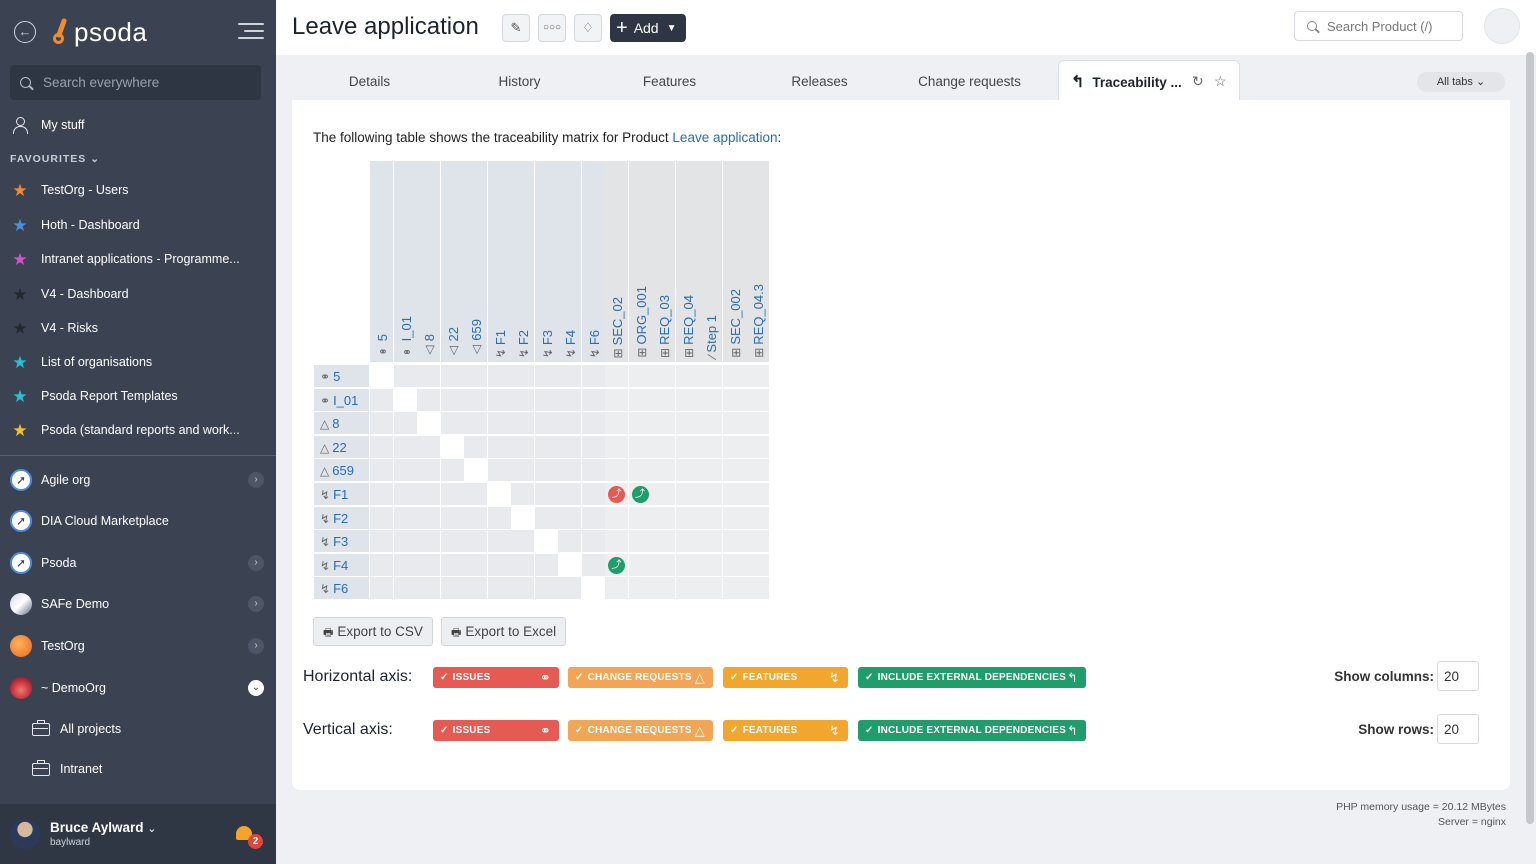  I want to click on tag-icon: ♢, so click(588, 28).